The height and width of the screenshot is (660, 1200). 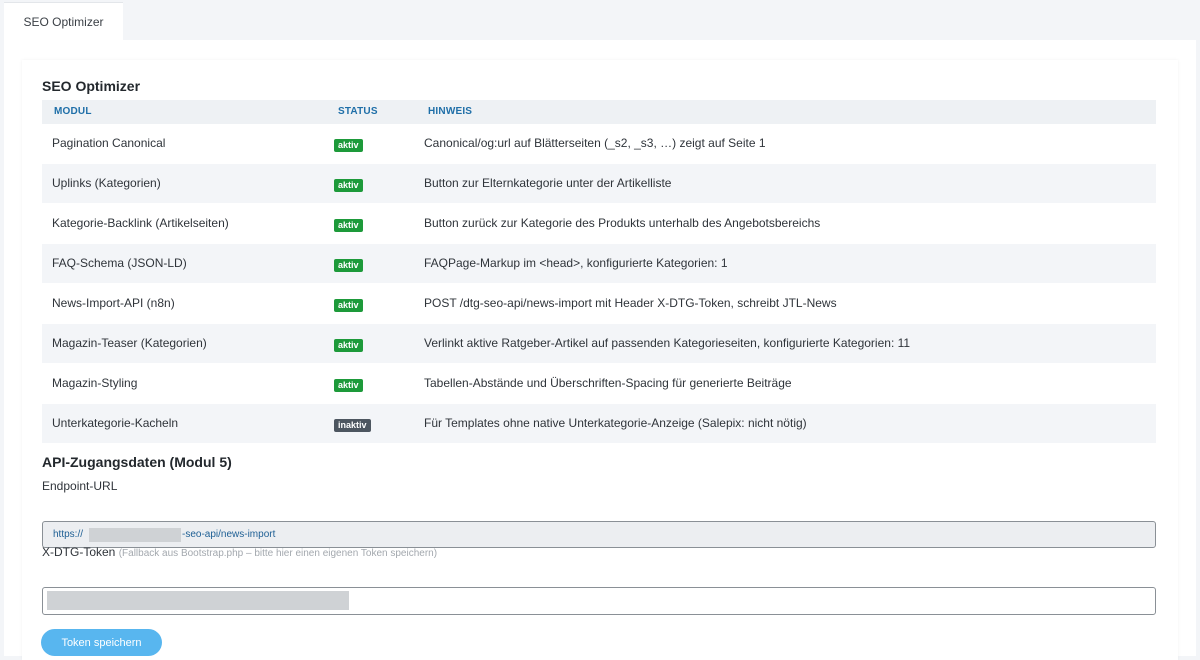 What do you see at coordinates (113, 303) in the screenshot?
I see `module-name: News-Import-API (n8n)` at bounding box center [113, 303].